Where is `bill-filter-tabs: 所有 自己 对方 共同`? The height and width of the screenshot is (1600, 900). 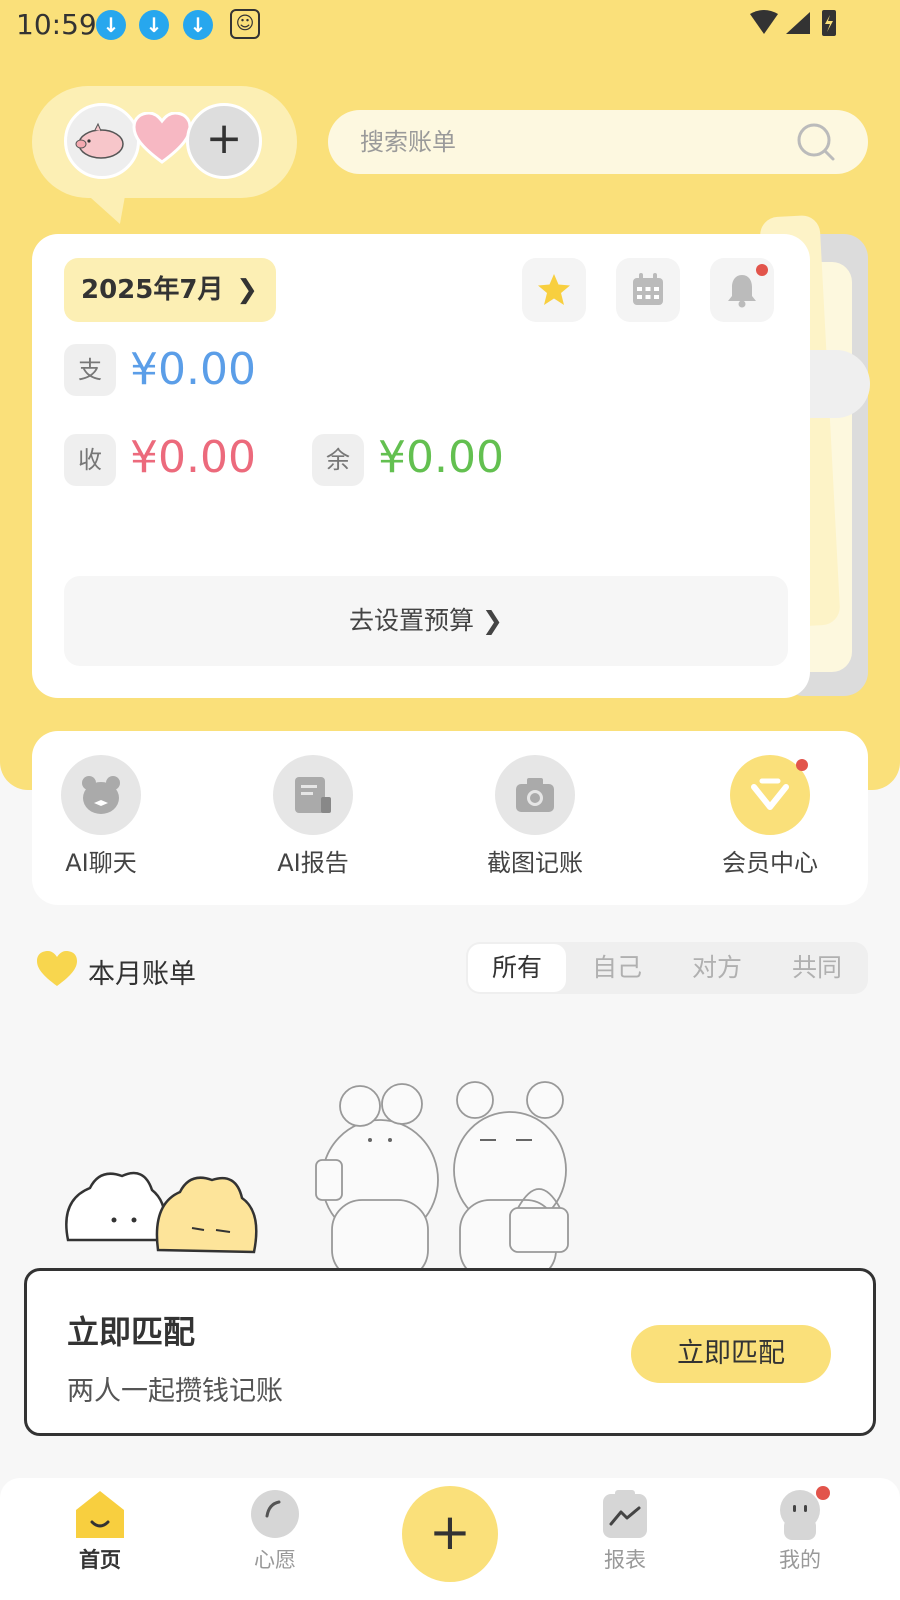
bill-filter-tabs: 所有 自己 对方 共同 is located at coordinates (667, 968).